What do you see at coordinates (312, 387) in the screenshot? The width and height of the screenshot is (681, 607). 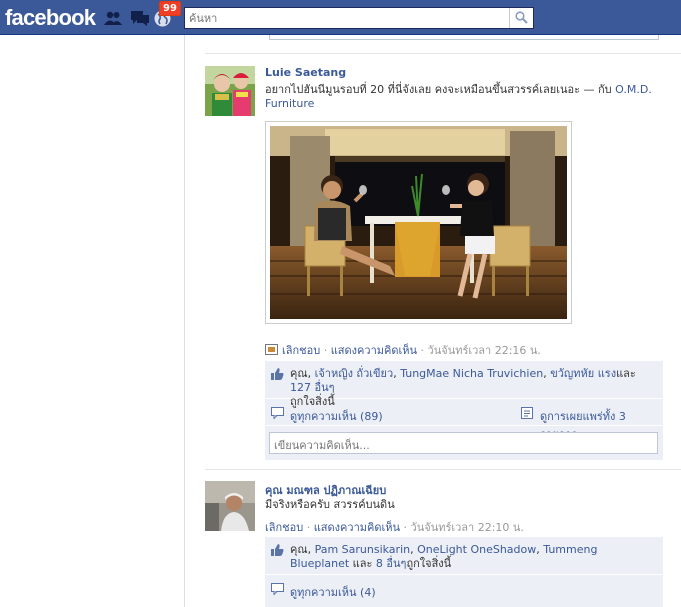 I see `likes-others-link: 127 อื่นๆ` at bounding box center [312, 387].